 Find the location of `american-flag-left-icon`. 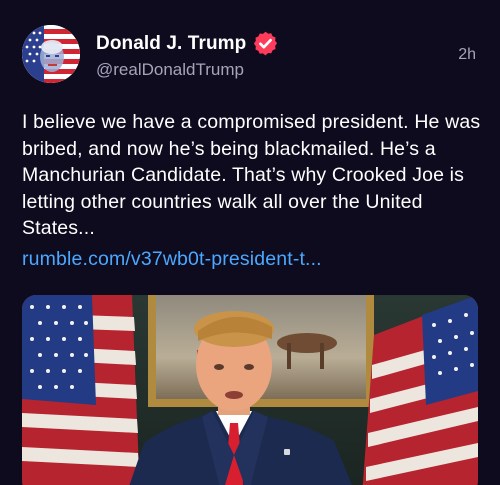

american-flag-left-icon is located at coordinates (81, 390).